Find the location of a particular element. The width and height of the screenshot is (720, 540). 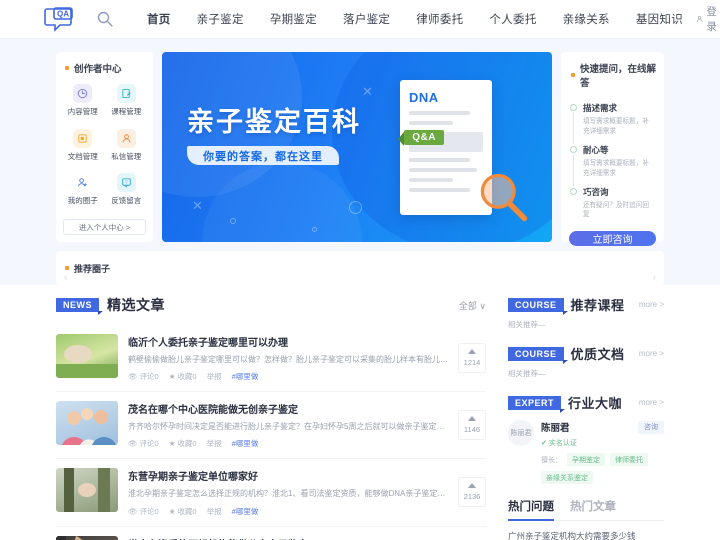

vote-box: 1146 is located at coordinates (472, 425).